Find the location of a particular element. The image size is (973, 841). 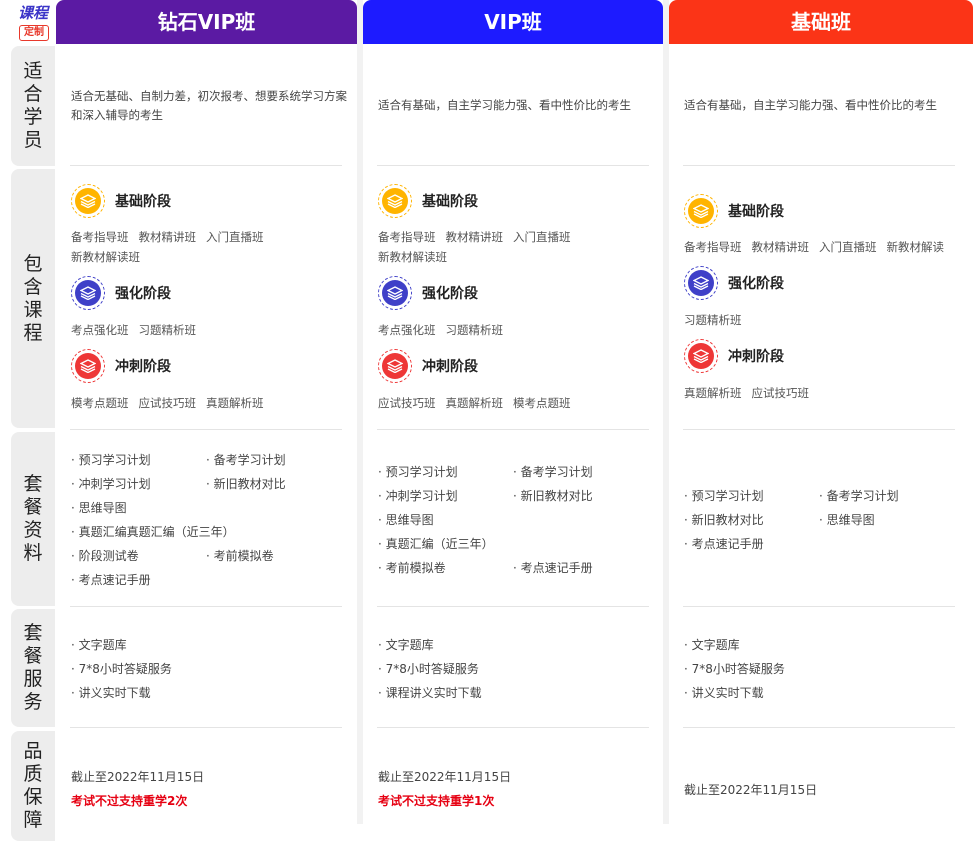

row-label-target-students: 适合学员 is located at coordinates (33, 106).